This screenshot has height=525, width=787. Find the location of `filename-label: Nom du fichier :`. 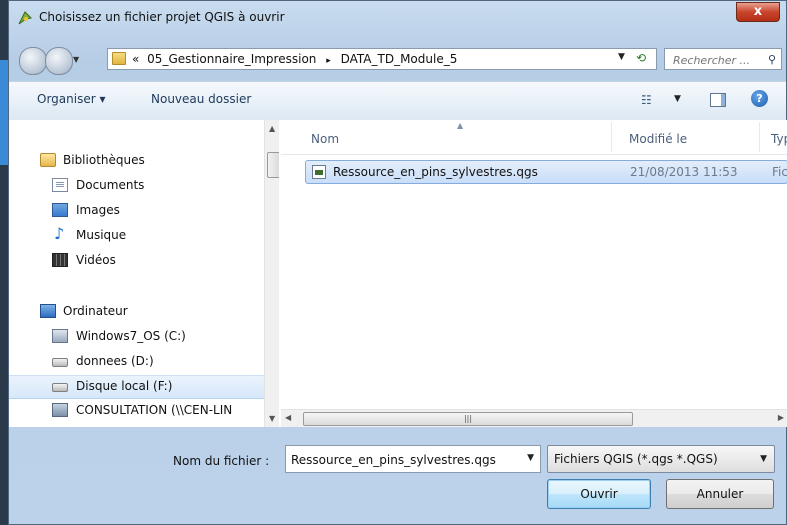

filename-label: Nom du fichier : is located at coordinates (221, 461).